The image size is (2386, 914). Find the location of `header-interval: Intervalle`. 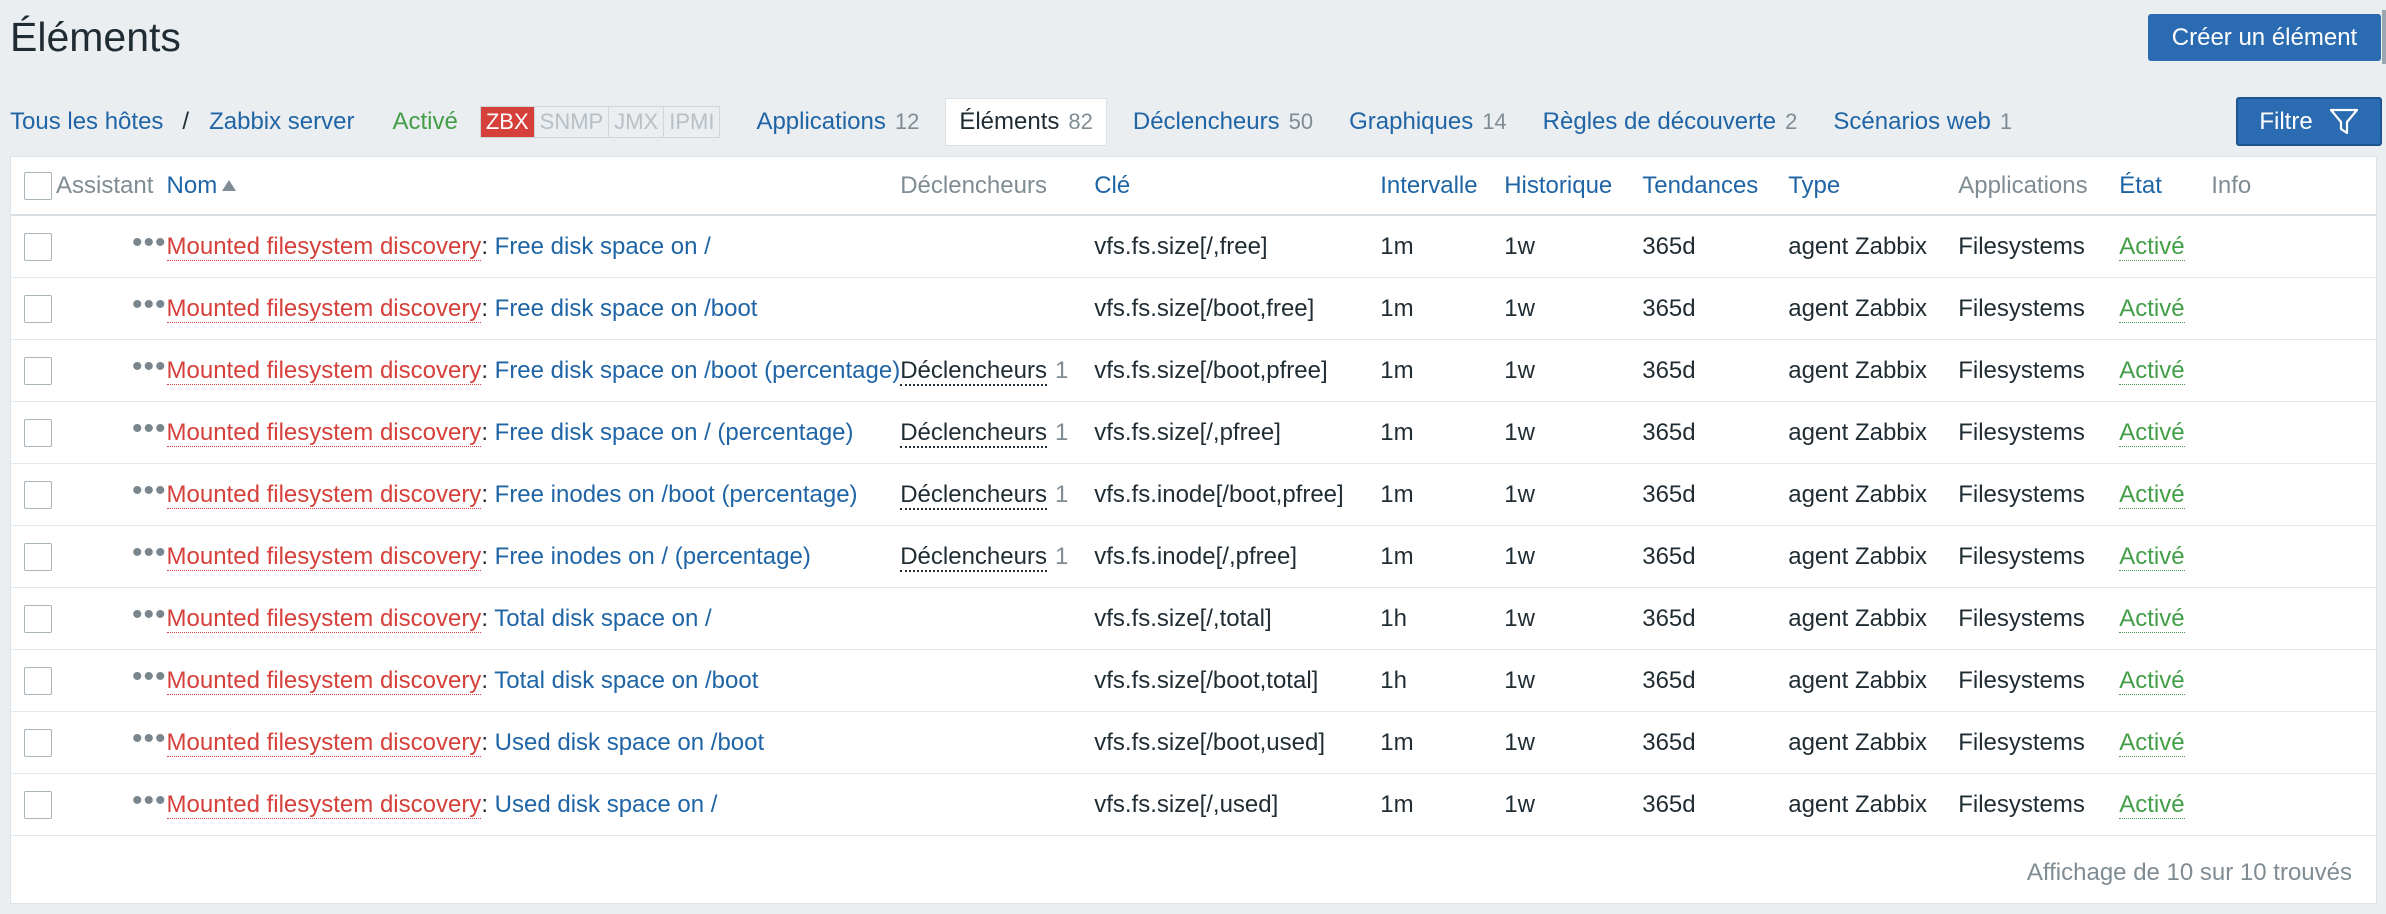

header-interval: Intervalle is located at coordinates (1442, 186).